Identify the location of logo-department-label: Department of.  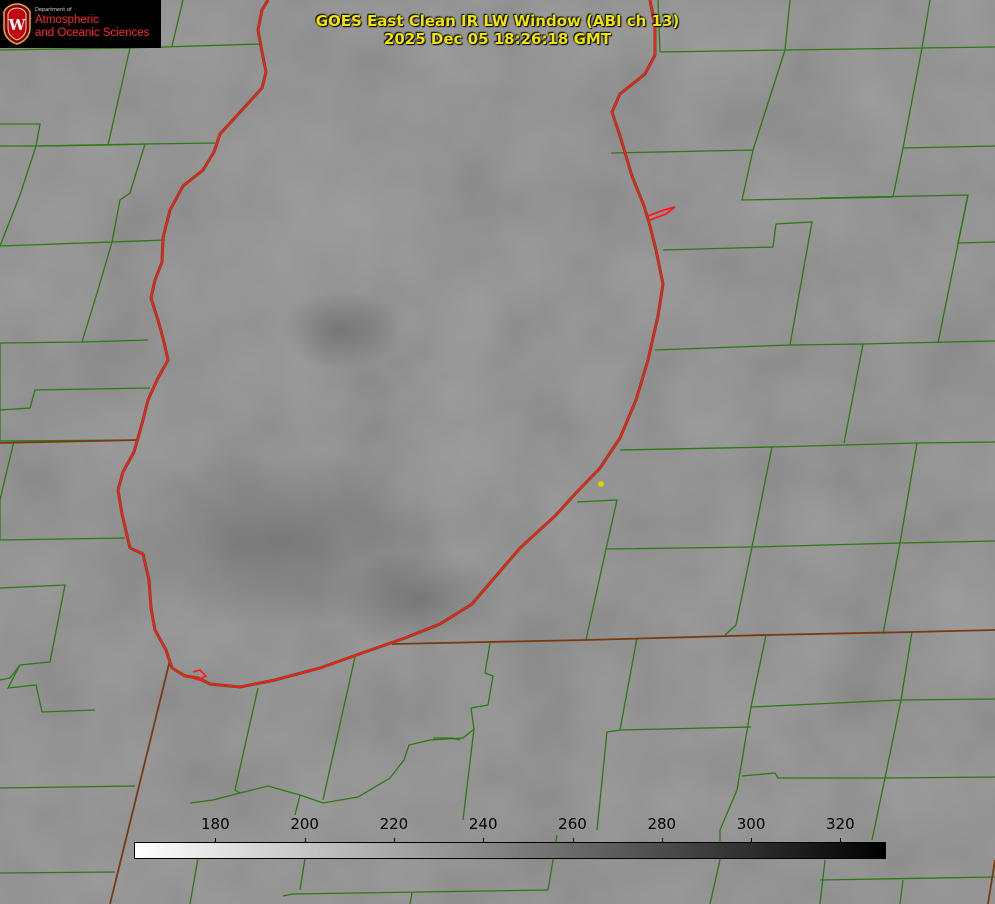
(53, 10).